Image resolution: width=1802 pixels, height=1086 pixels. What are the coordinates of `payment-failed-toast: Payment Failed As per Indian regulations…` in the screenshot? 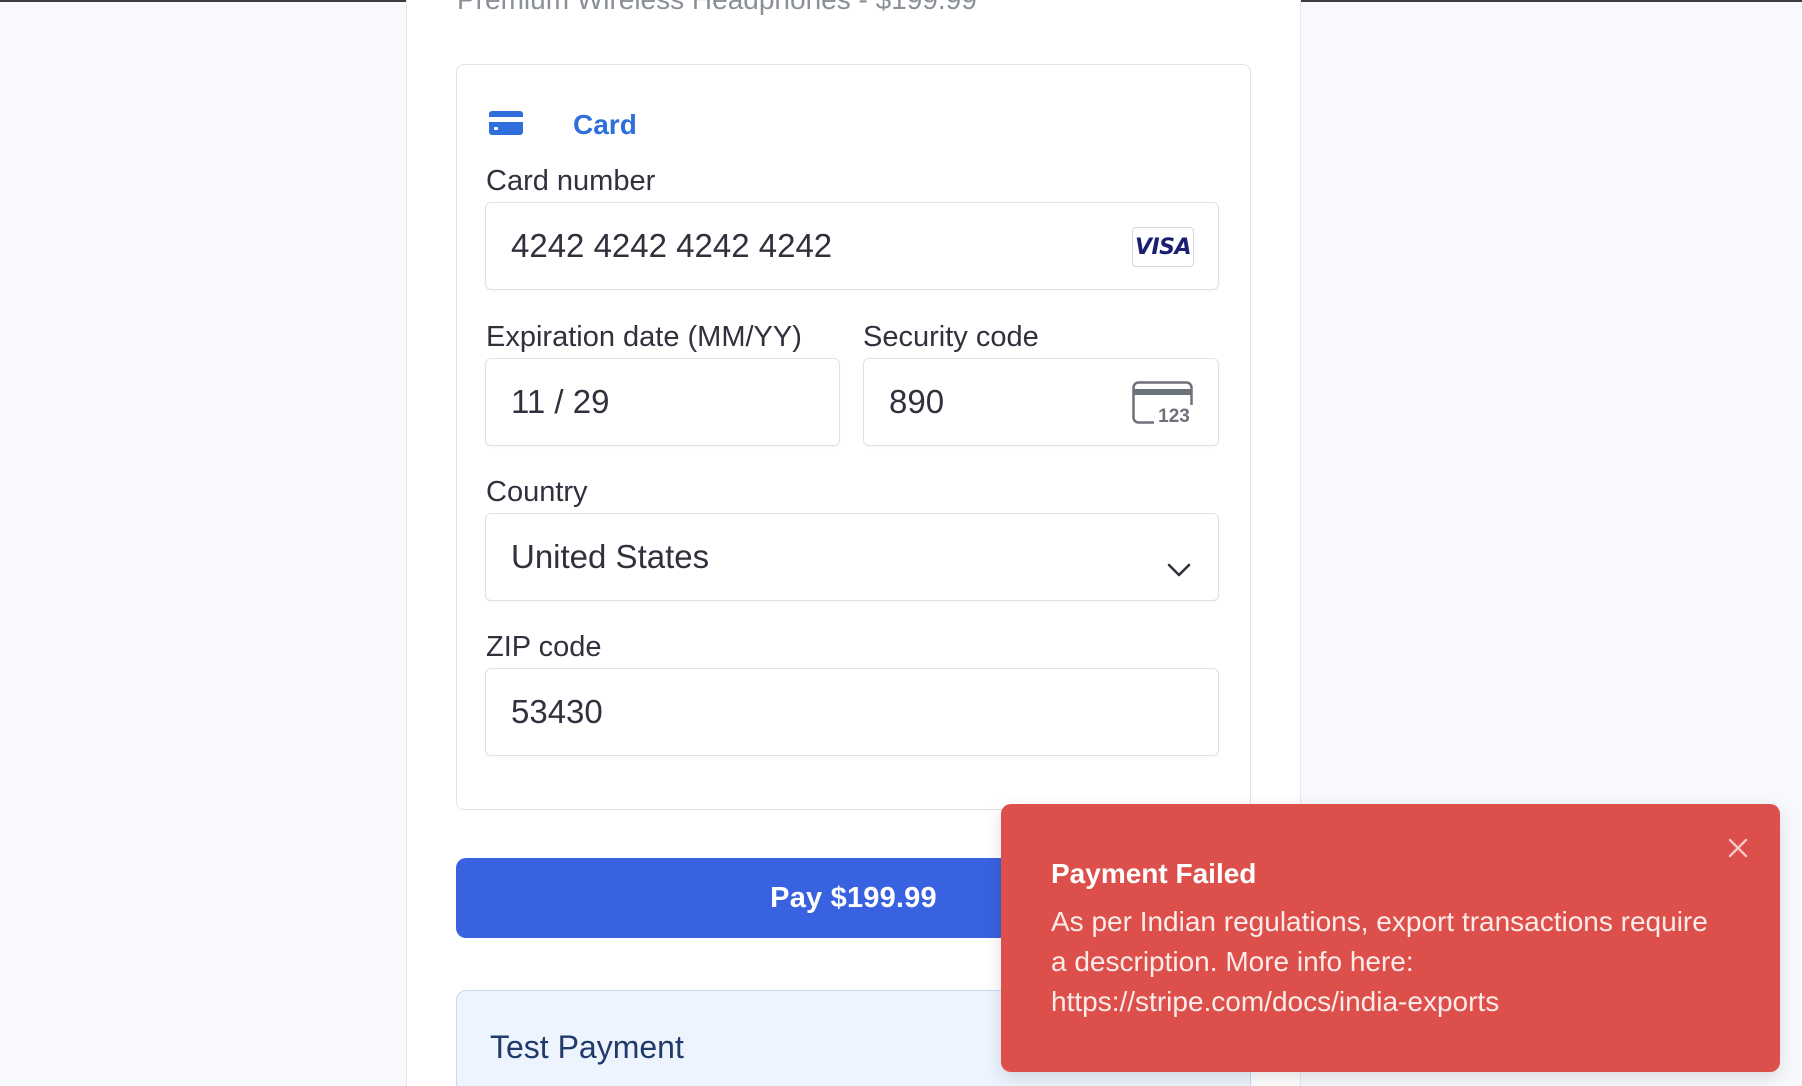 It's located at (1390, 938).